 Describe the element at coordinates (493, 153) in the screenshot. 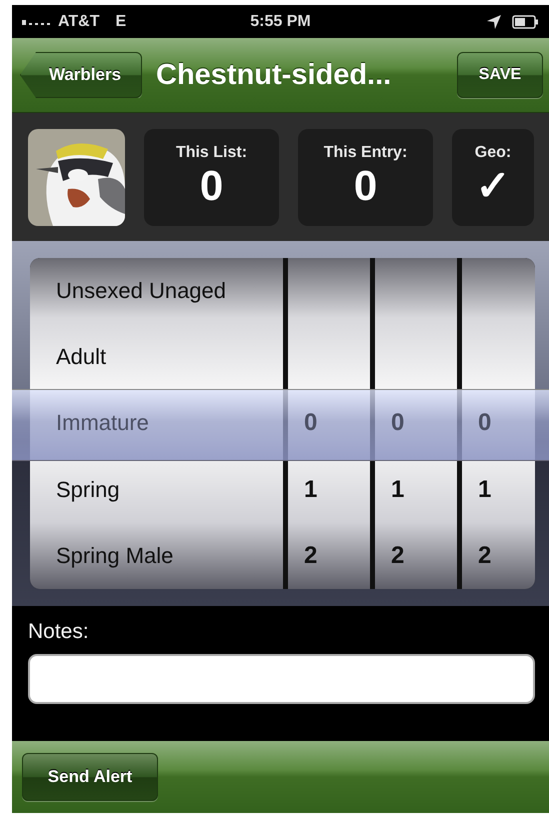

I see `stat-label: Geo:` at that location.